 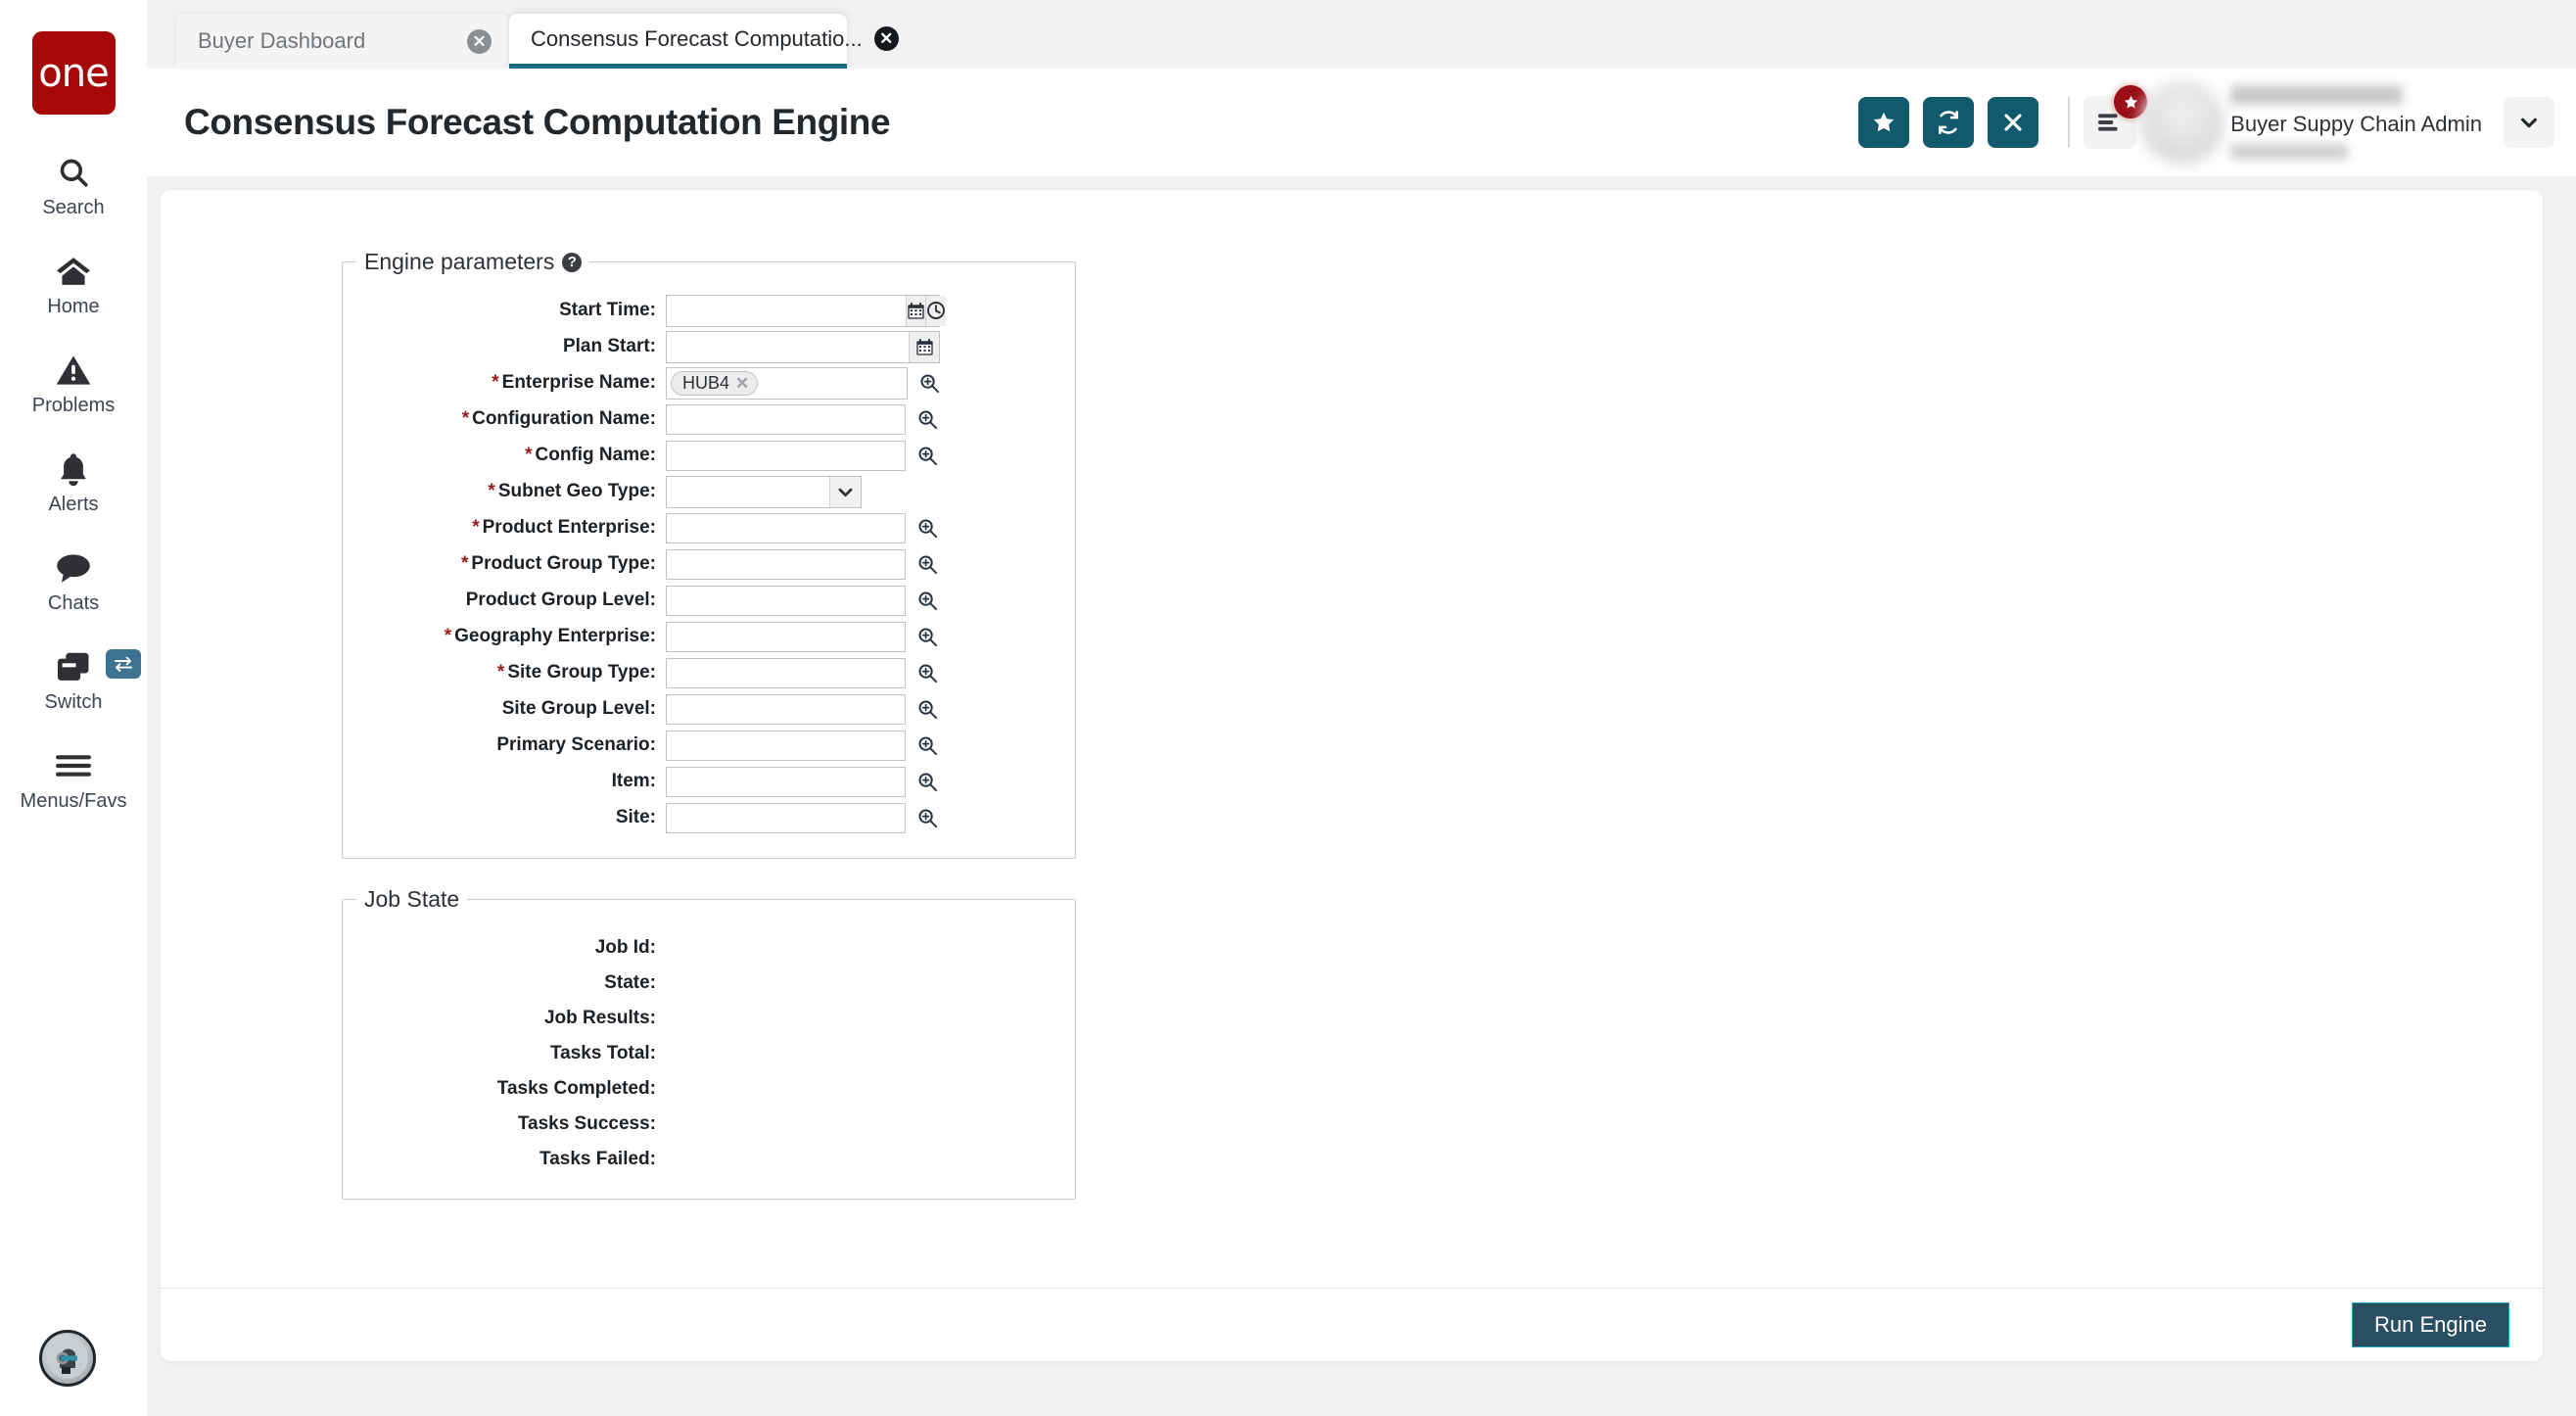 I want to click on run-engine-button: Run Engine, so click(x=2431, y=1324).